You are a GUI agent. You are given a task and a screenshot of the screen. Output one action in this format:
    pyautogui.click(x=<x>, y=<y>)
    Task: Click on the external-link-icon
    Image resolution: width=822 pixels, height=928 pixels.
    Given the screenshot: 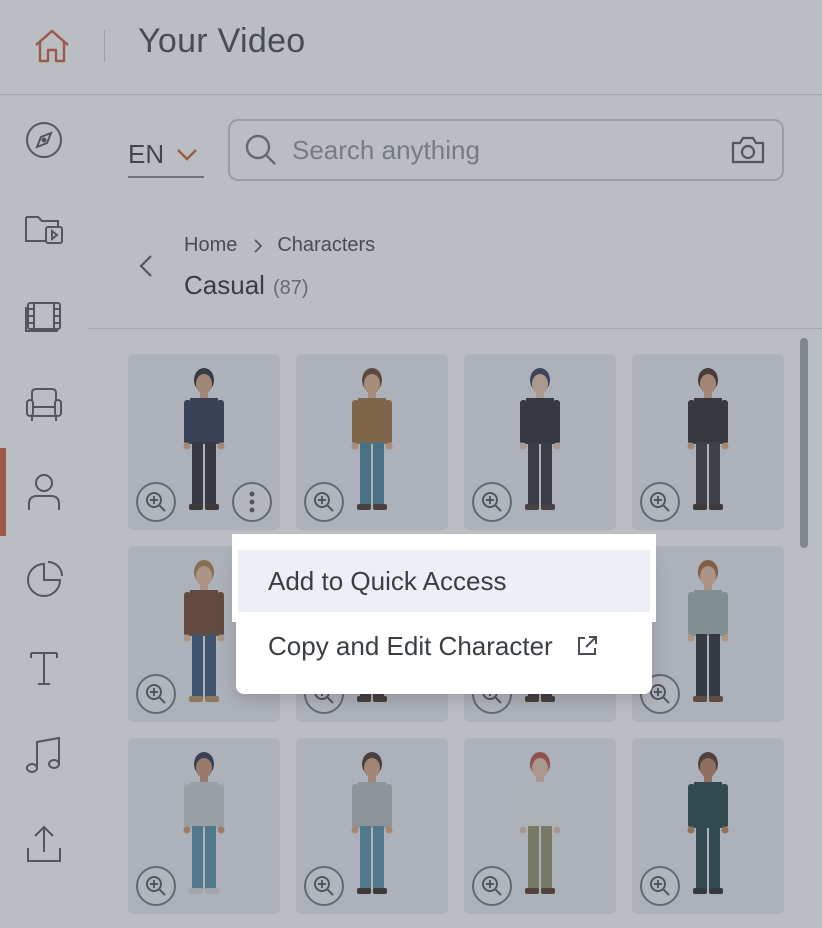 What is the action you would take?
    pyautogui.click(x=587, y=646)
    